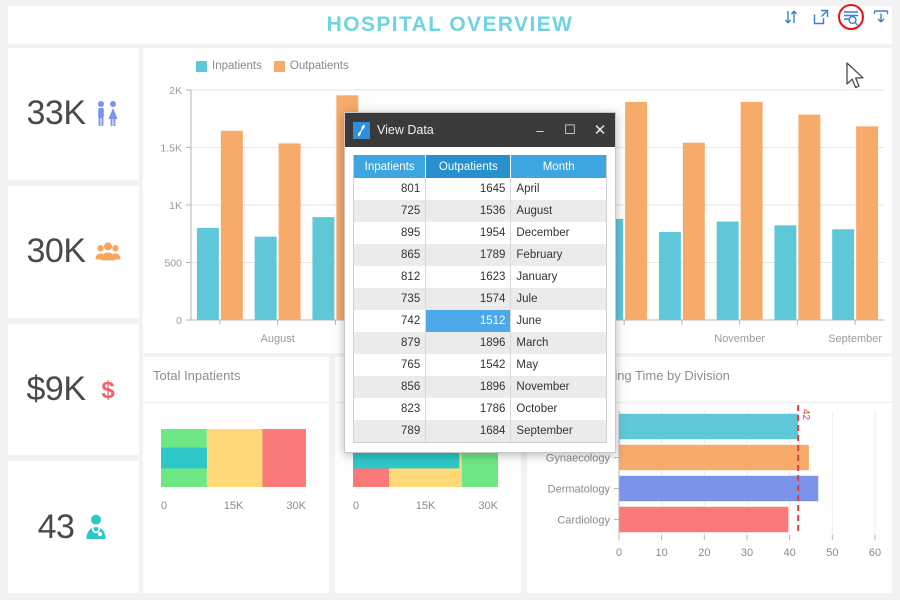  What do you see at coordinates (405, 130) in the screenshot?
I see `dialog-title: View Data` at bounding box center [405, 130].